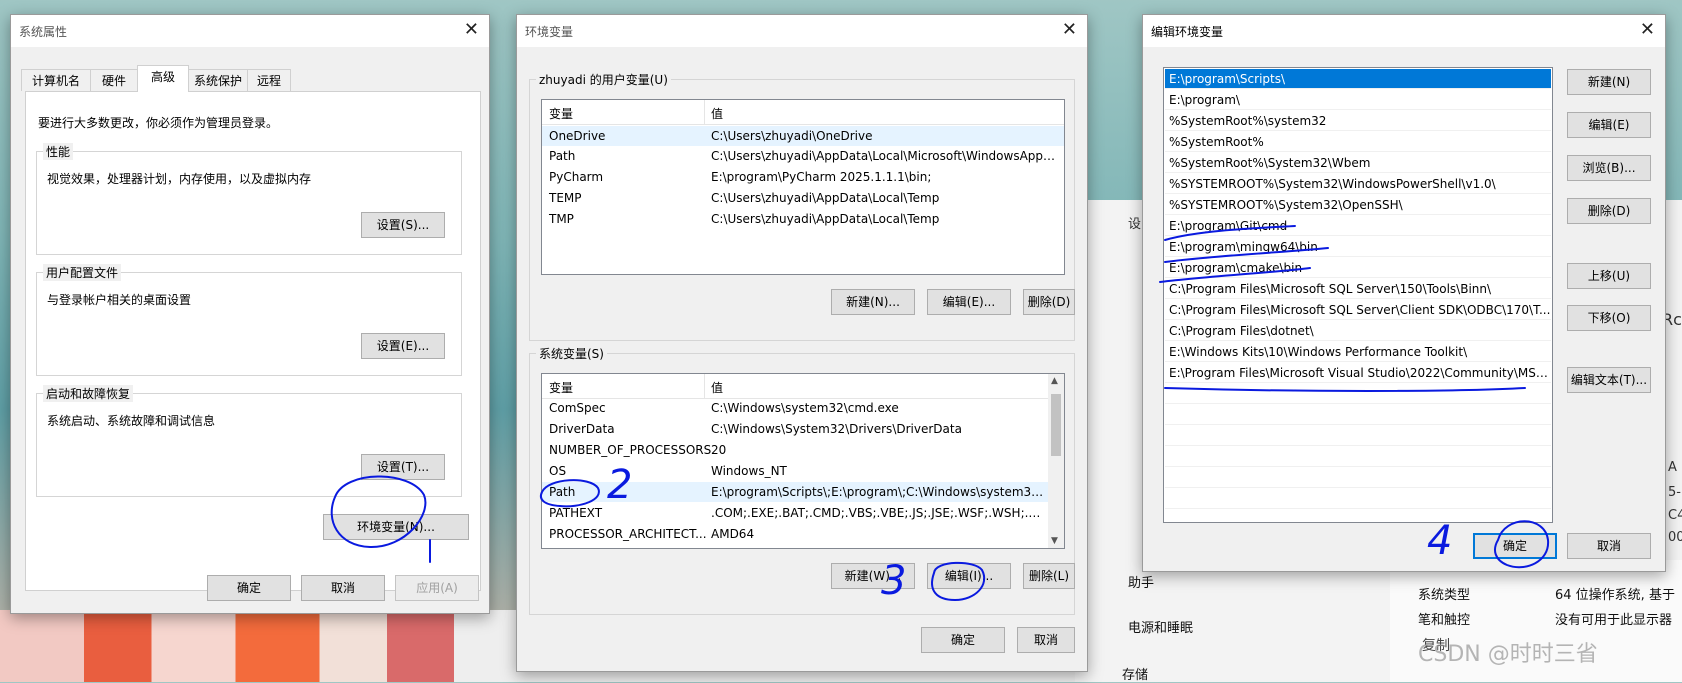 The width and height of the screenshot is (1682, 683). I want to click on table-row: NUMBER_OF_PROCESSORS 20, so click(796, 450).